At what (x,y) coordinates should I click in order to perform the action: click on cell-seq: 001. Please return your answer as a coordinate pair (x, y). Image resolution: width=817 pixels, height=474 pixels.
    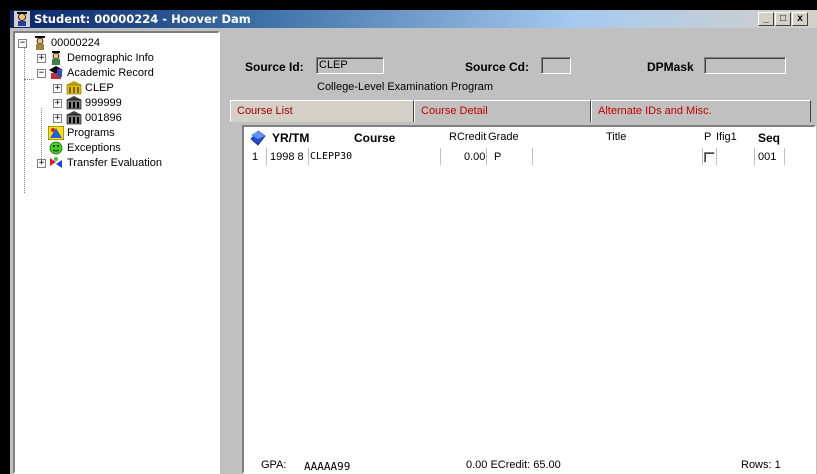
    Looking at the image, I should click on (767, 157).